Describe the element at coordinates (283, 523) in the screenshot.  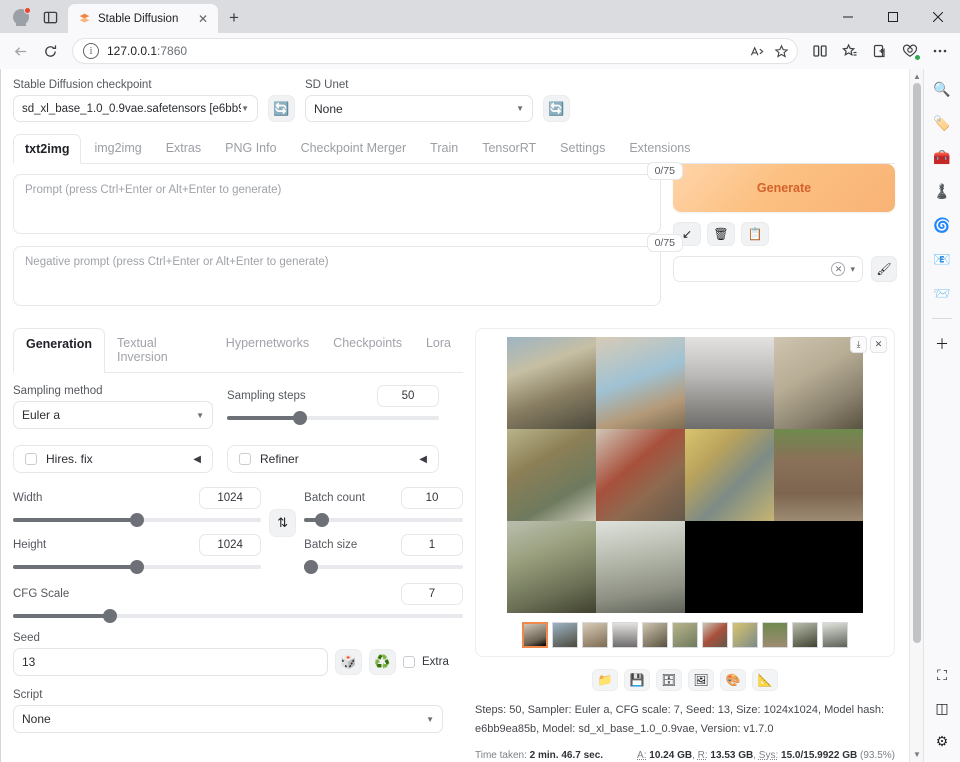
I see `swap-dimensions-button: ⇅` at that location.